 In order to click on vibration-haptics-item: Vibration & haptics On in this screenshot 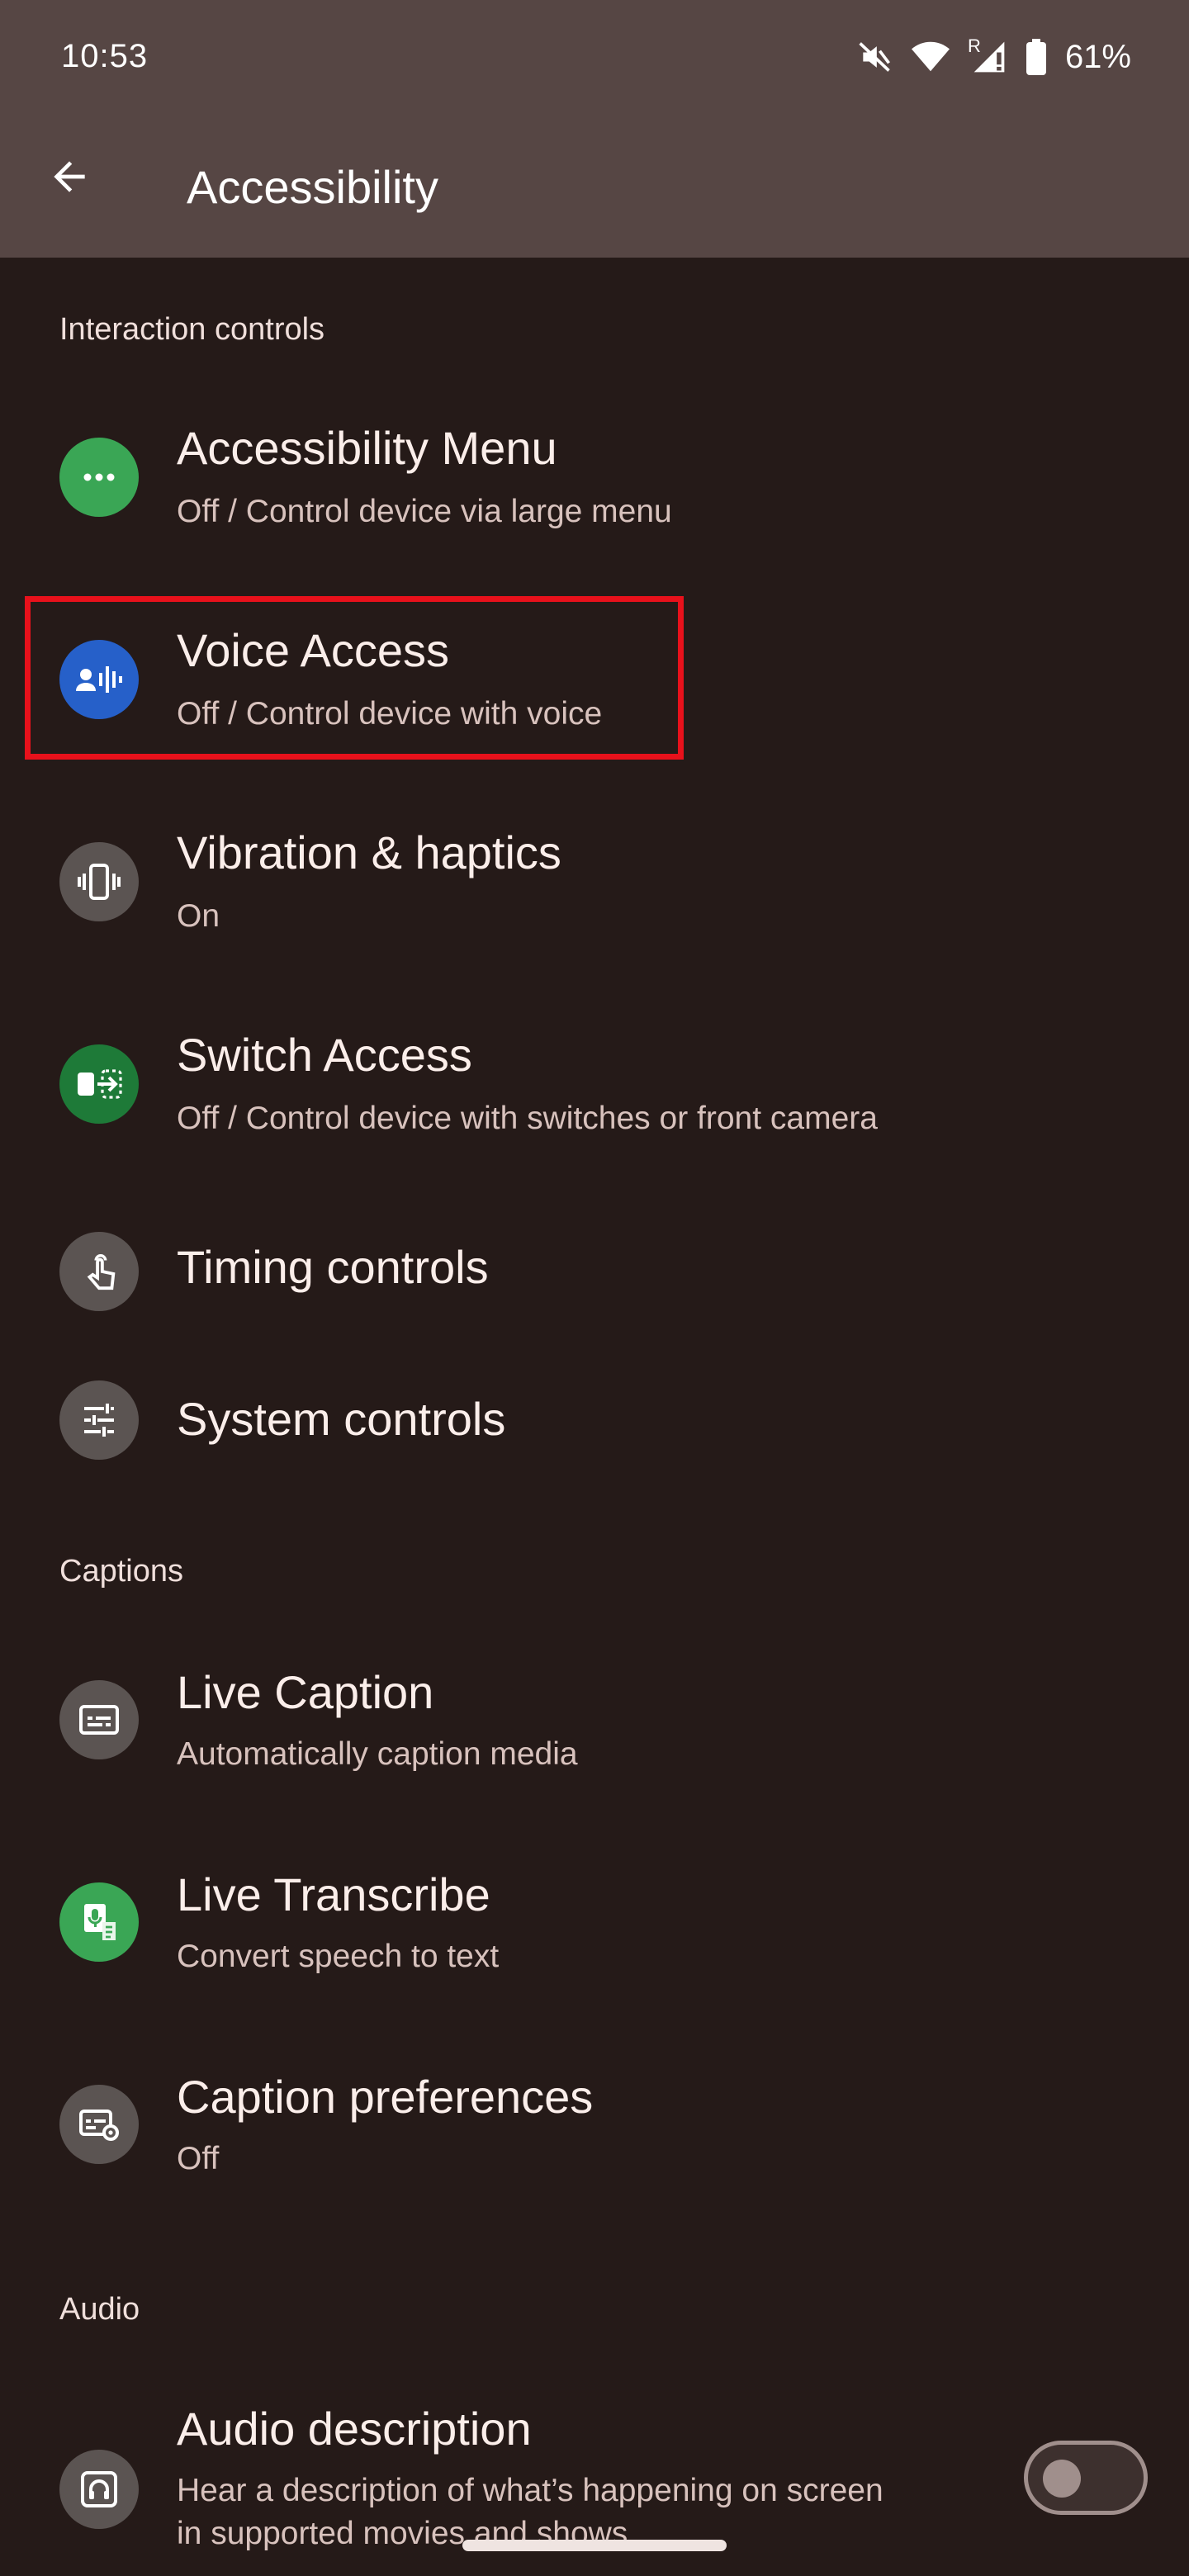, I will do `click(594, 883)`.